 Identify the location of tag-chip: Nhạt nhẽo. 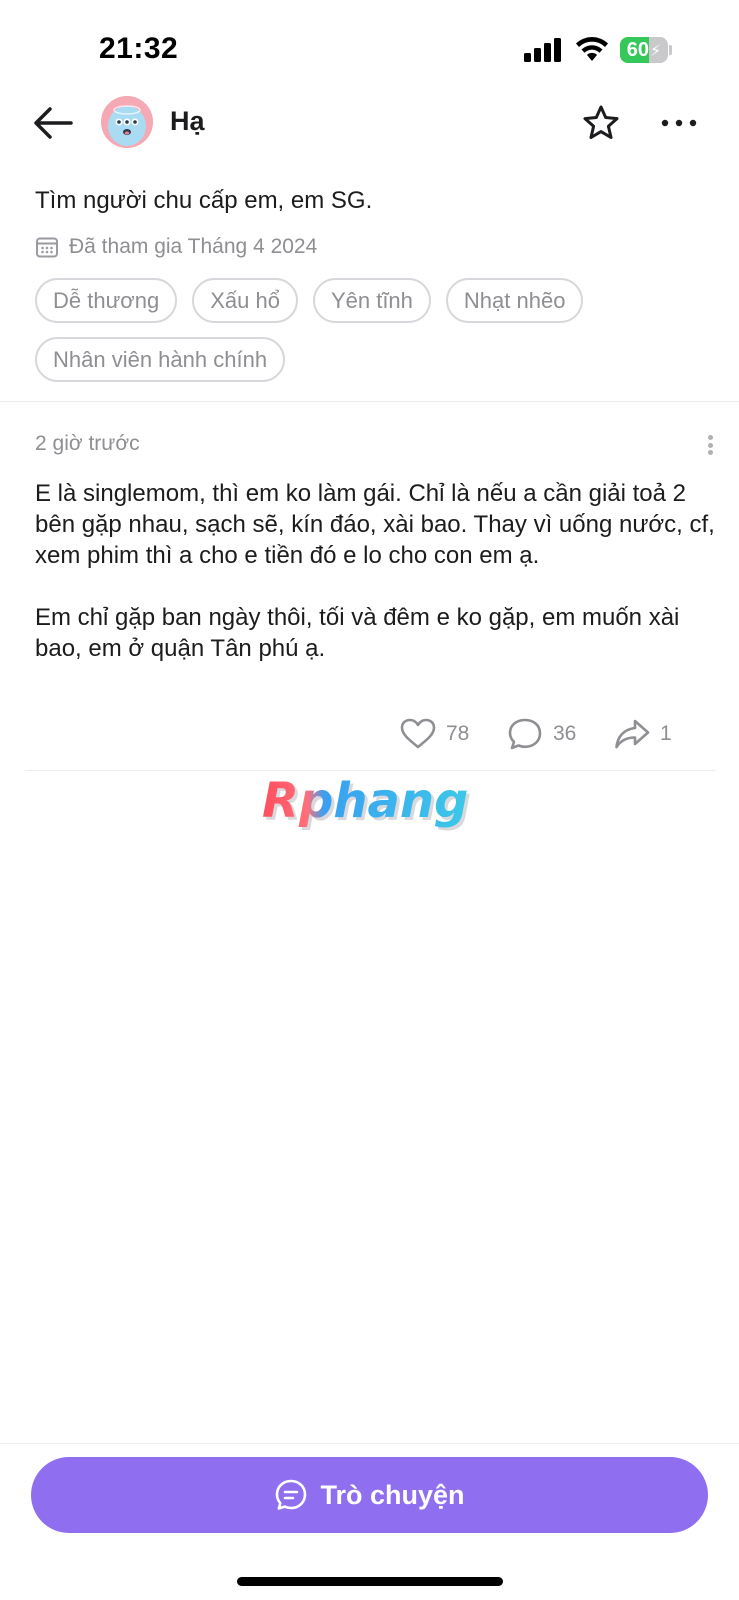
(514, 300).